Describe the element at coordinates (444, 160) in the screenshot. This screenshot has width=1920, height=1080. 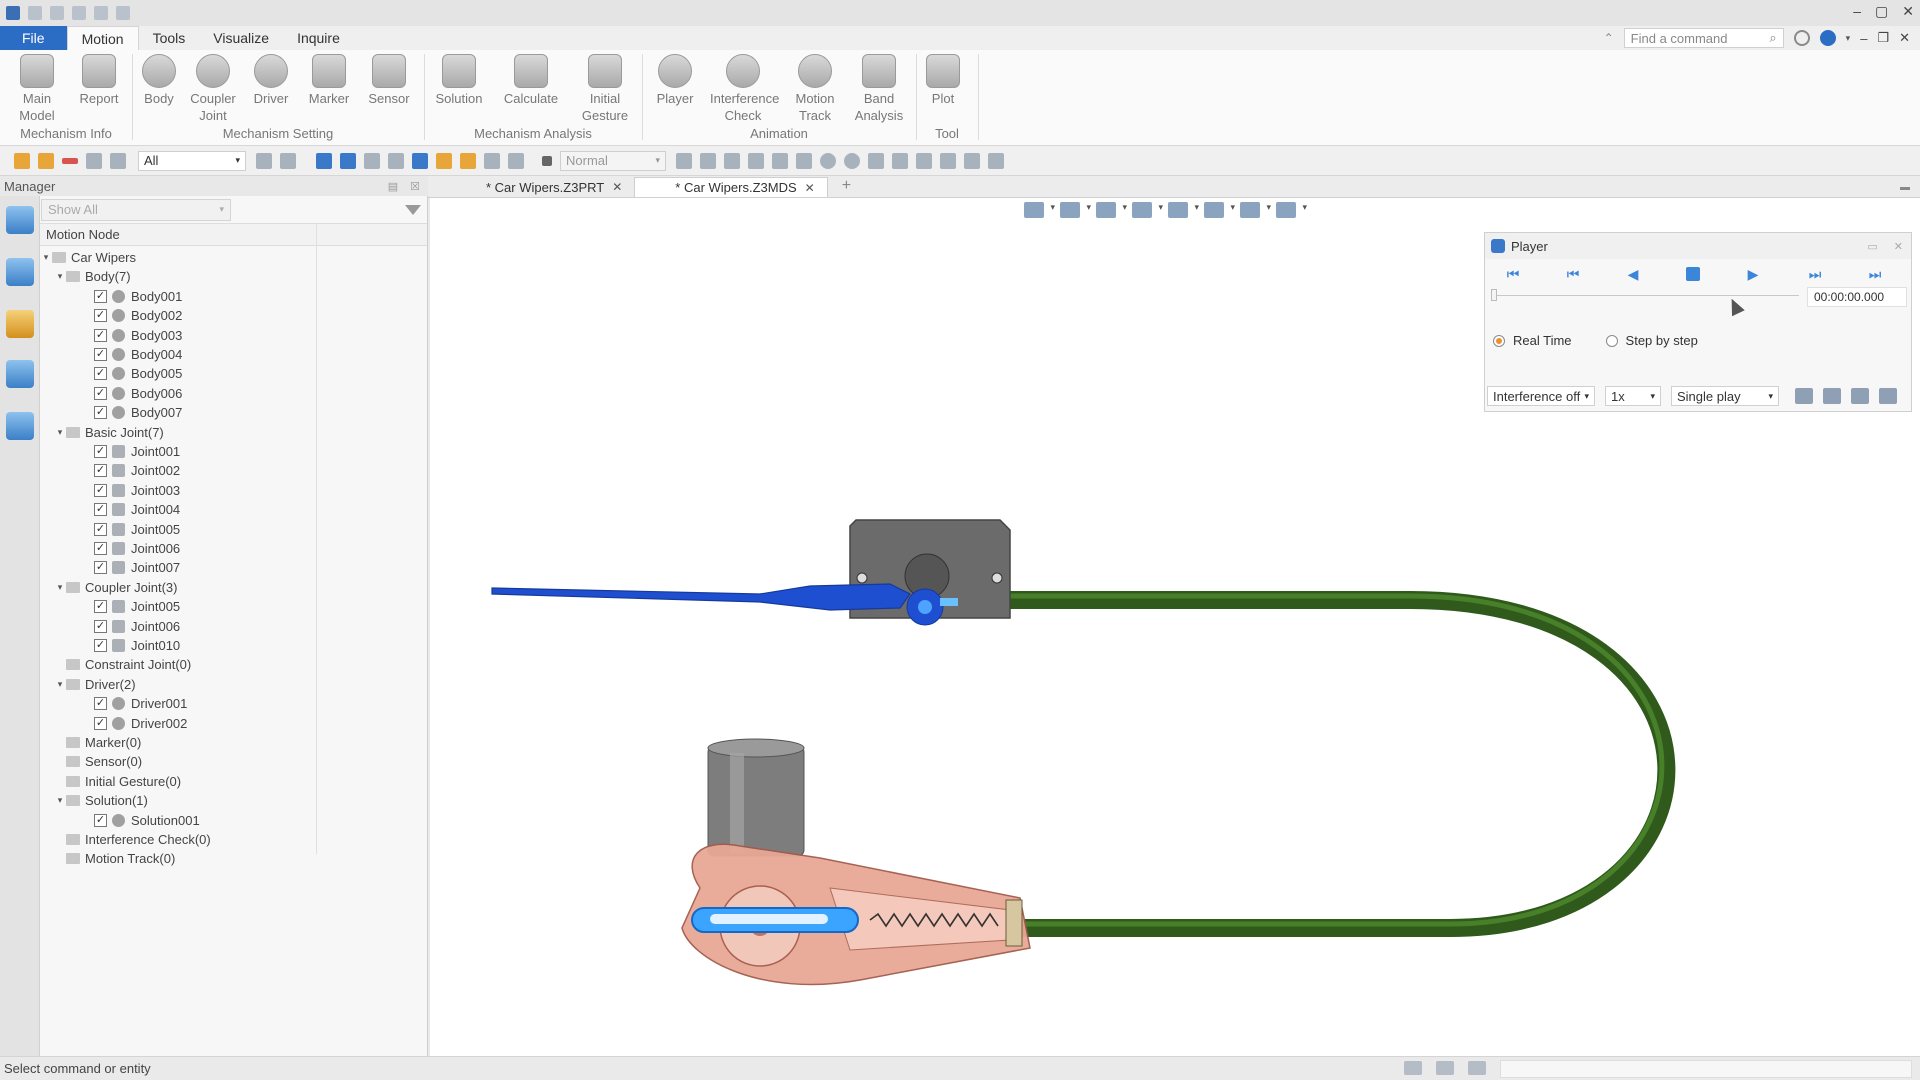
I see `folder-icon` at that location.